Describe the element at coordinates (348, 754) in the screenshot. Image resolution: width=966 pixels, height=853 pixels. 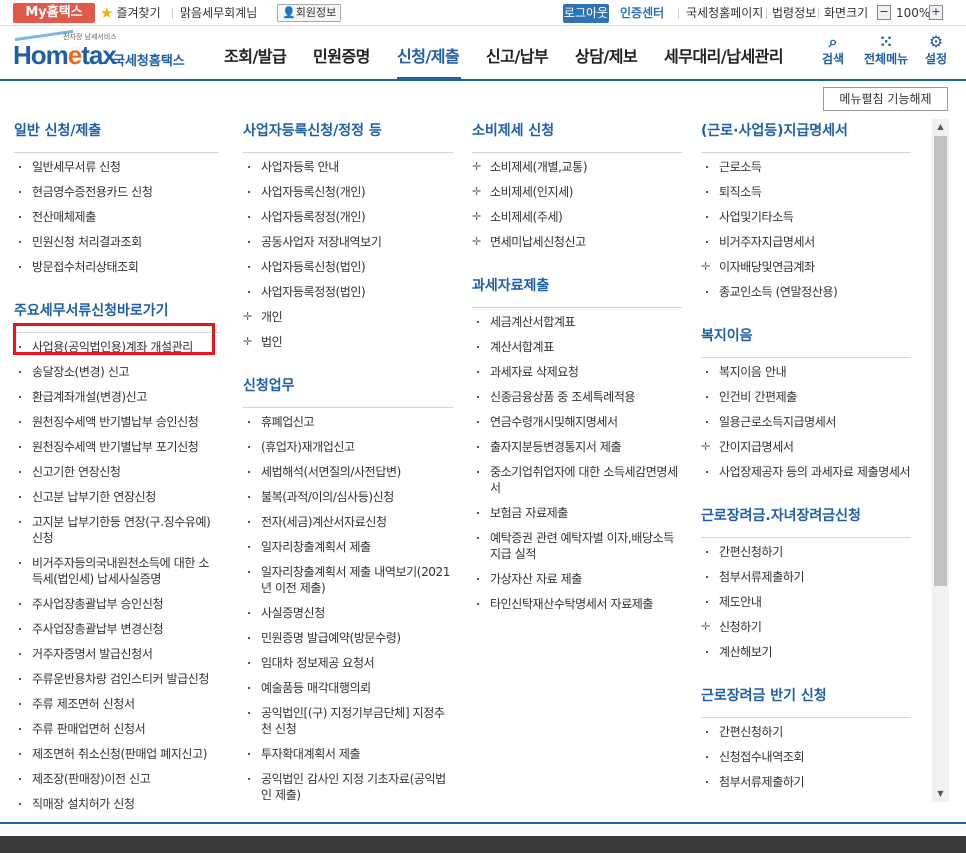
I see `menu-link: 투자확대계획서 제출` at that location.